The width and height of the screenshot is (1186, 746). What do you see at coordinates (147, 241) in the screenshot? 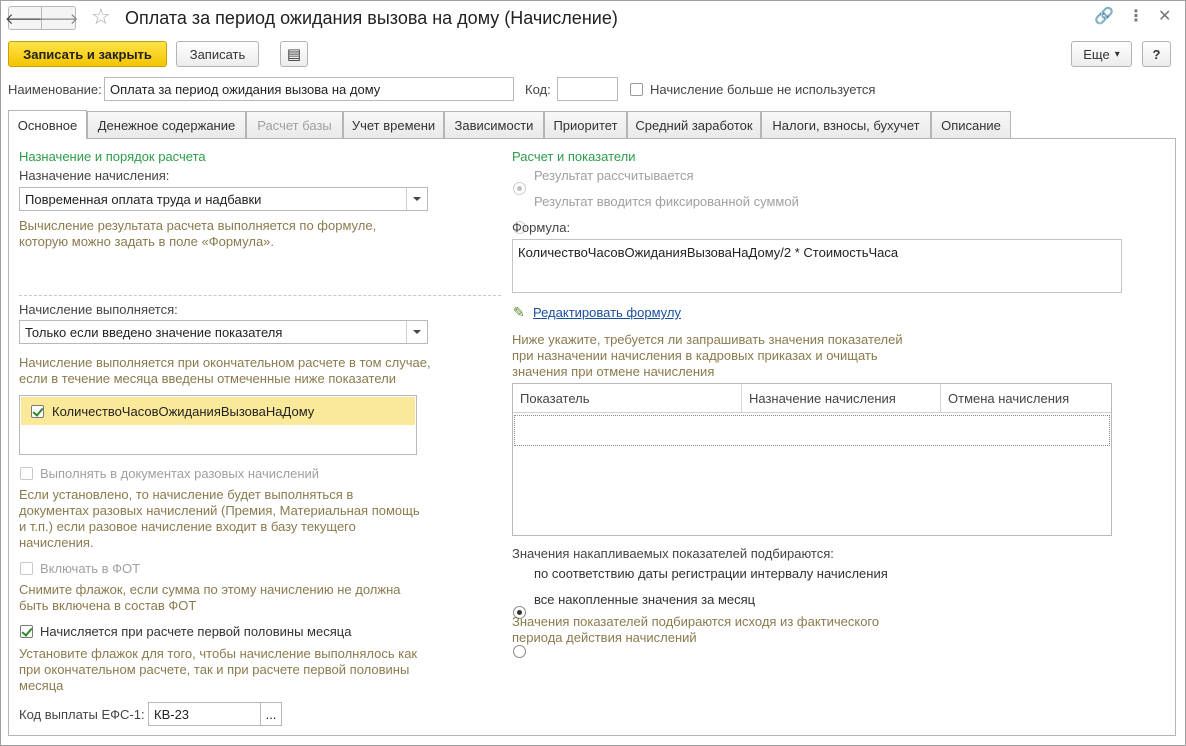
I see `purpose-hint-line: которую можно задать в поле «Формула».` at bounding box center [147, 241].